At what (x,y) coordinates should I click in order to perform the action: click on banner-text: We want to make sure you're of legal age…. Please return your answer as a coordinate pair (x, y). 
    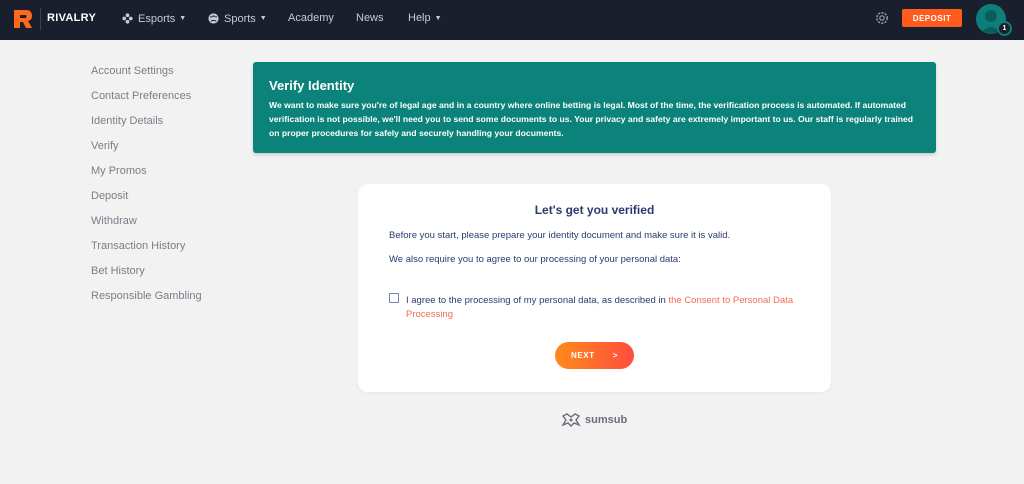
    Looking at the image, I should click on (591, 119).